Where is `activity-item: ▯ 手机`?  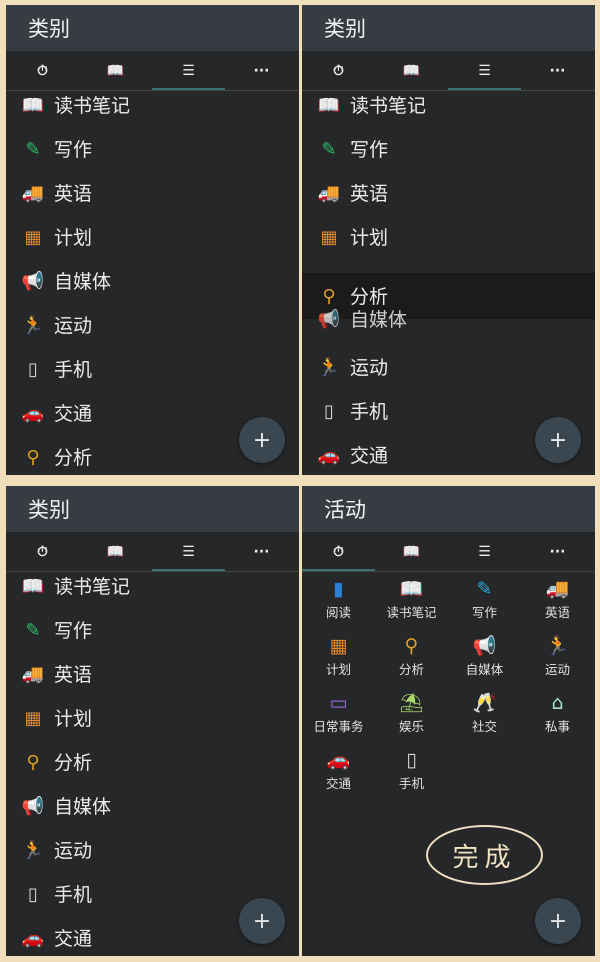 activity-item: ▯ 手机 is located at coordinates (411, 772).